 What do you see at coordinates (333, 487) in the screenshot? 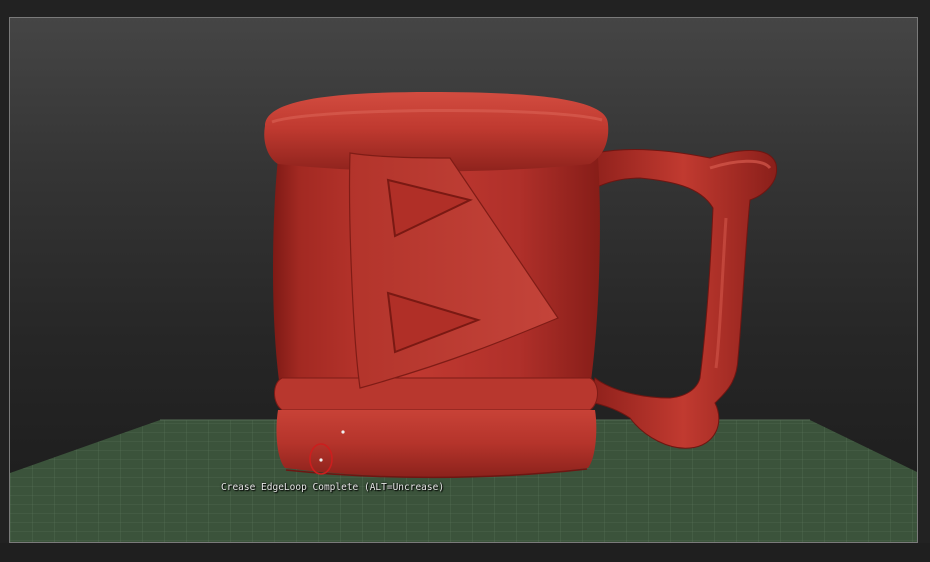
I see `status-message: Crease EdgeLoop Complete (ALT=Uncrease)` at bounding box center [333, 487].